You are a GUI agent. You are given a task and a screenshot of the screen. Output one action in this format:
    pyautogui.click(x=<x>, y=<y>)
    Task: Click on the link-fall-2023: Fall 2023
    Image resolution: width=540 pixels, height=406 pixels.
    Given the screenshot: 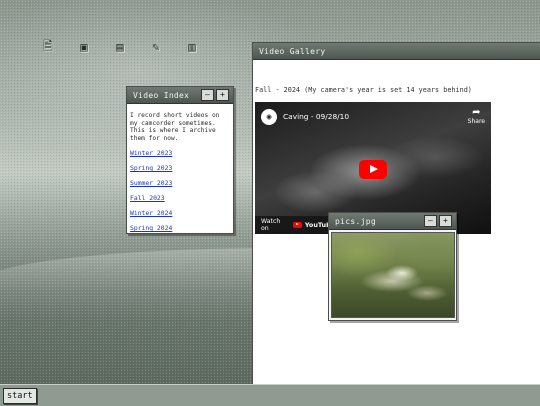 What is the action you would take?
    pyautogui.click(x=179, y=199)
    